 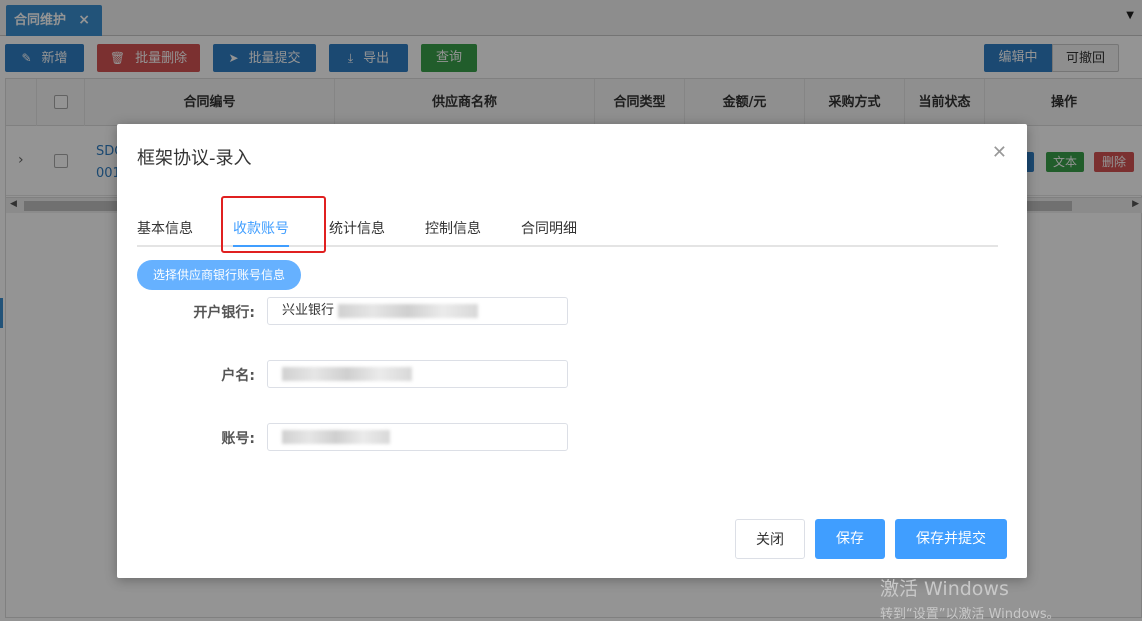 I want to click on save-and-submit-button: 保存并提交, so click(x=951, y=539).